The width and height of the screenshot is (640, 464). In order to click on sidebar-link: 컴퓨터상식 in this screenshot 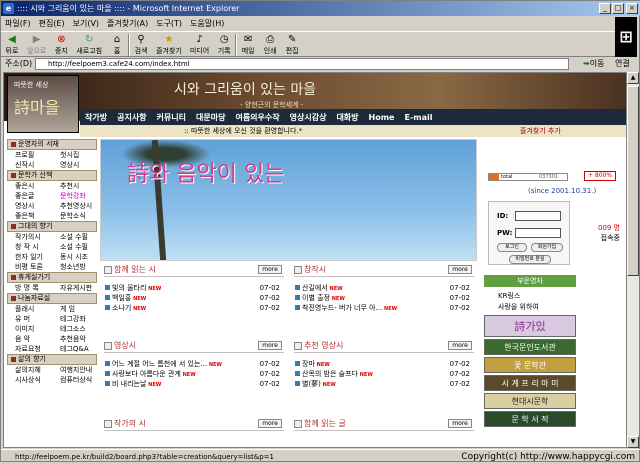, I will do `click(74, 380)`.